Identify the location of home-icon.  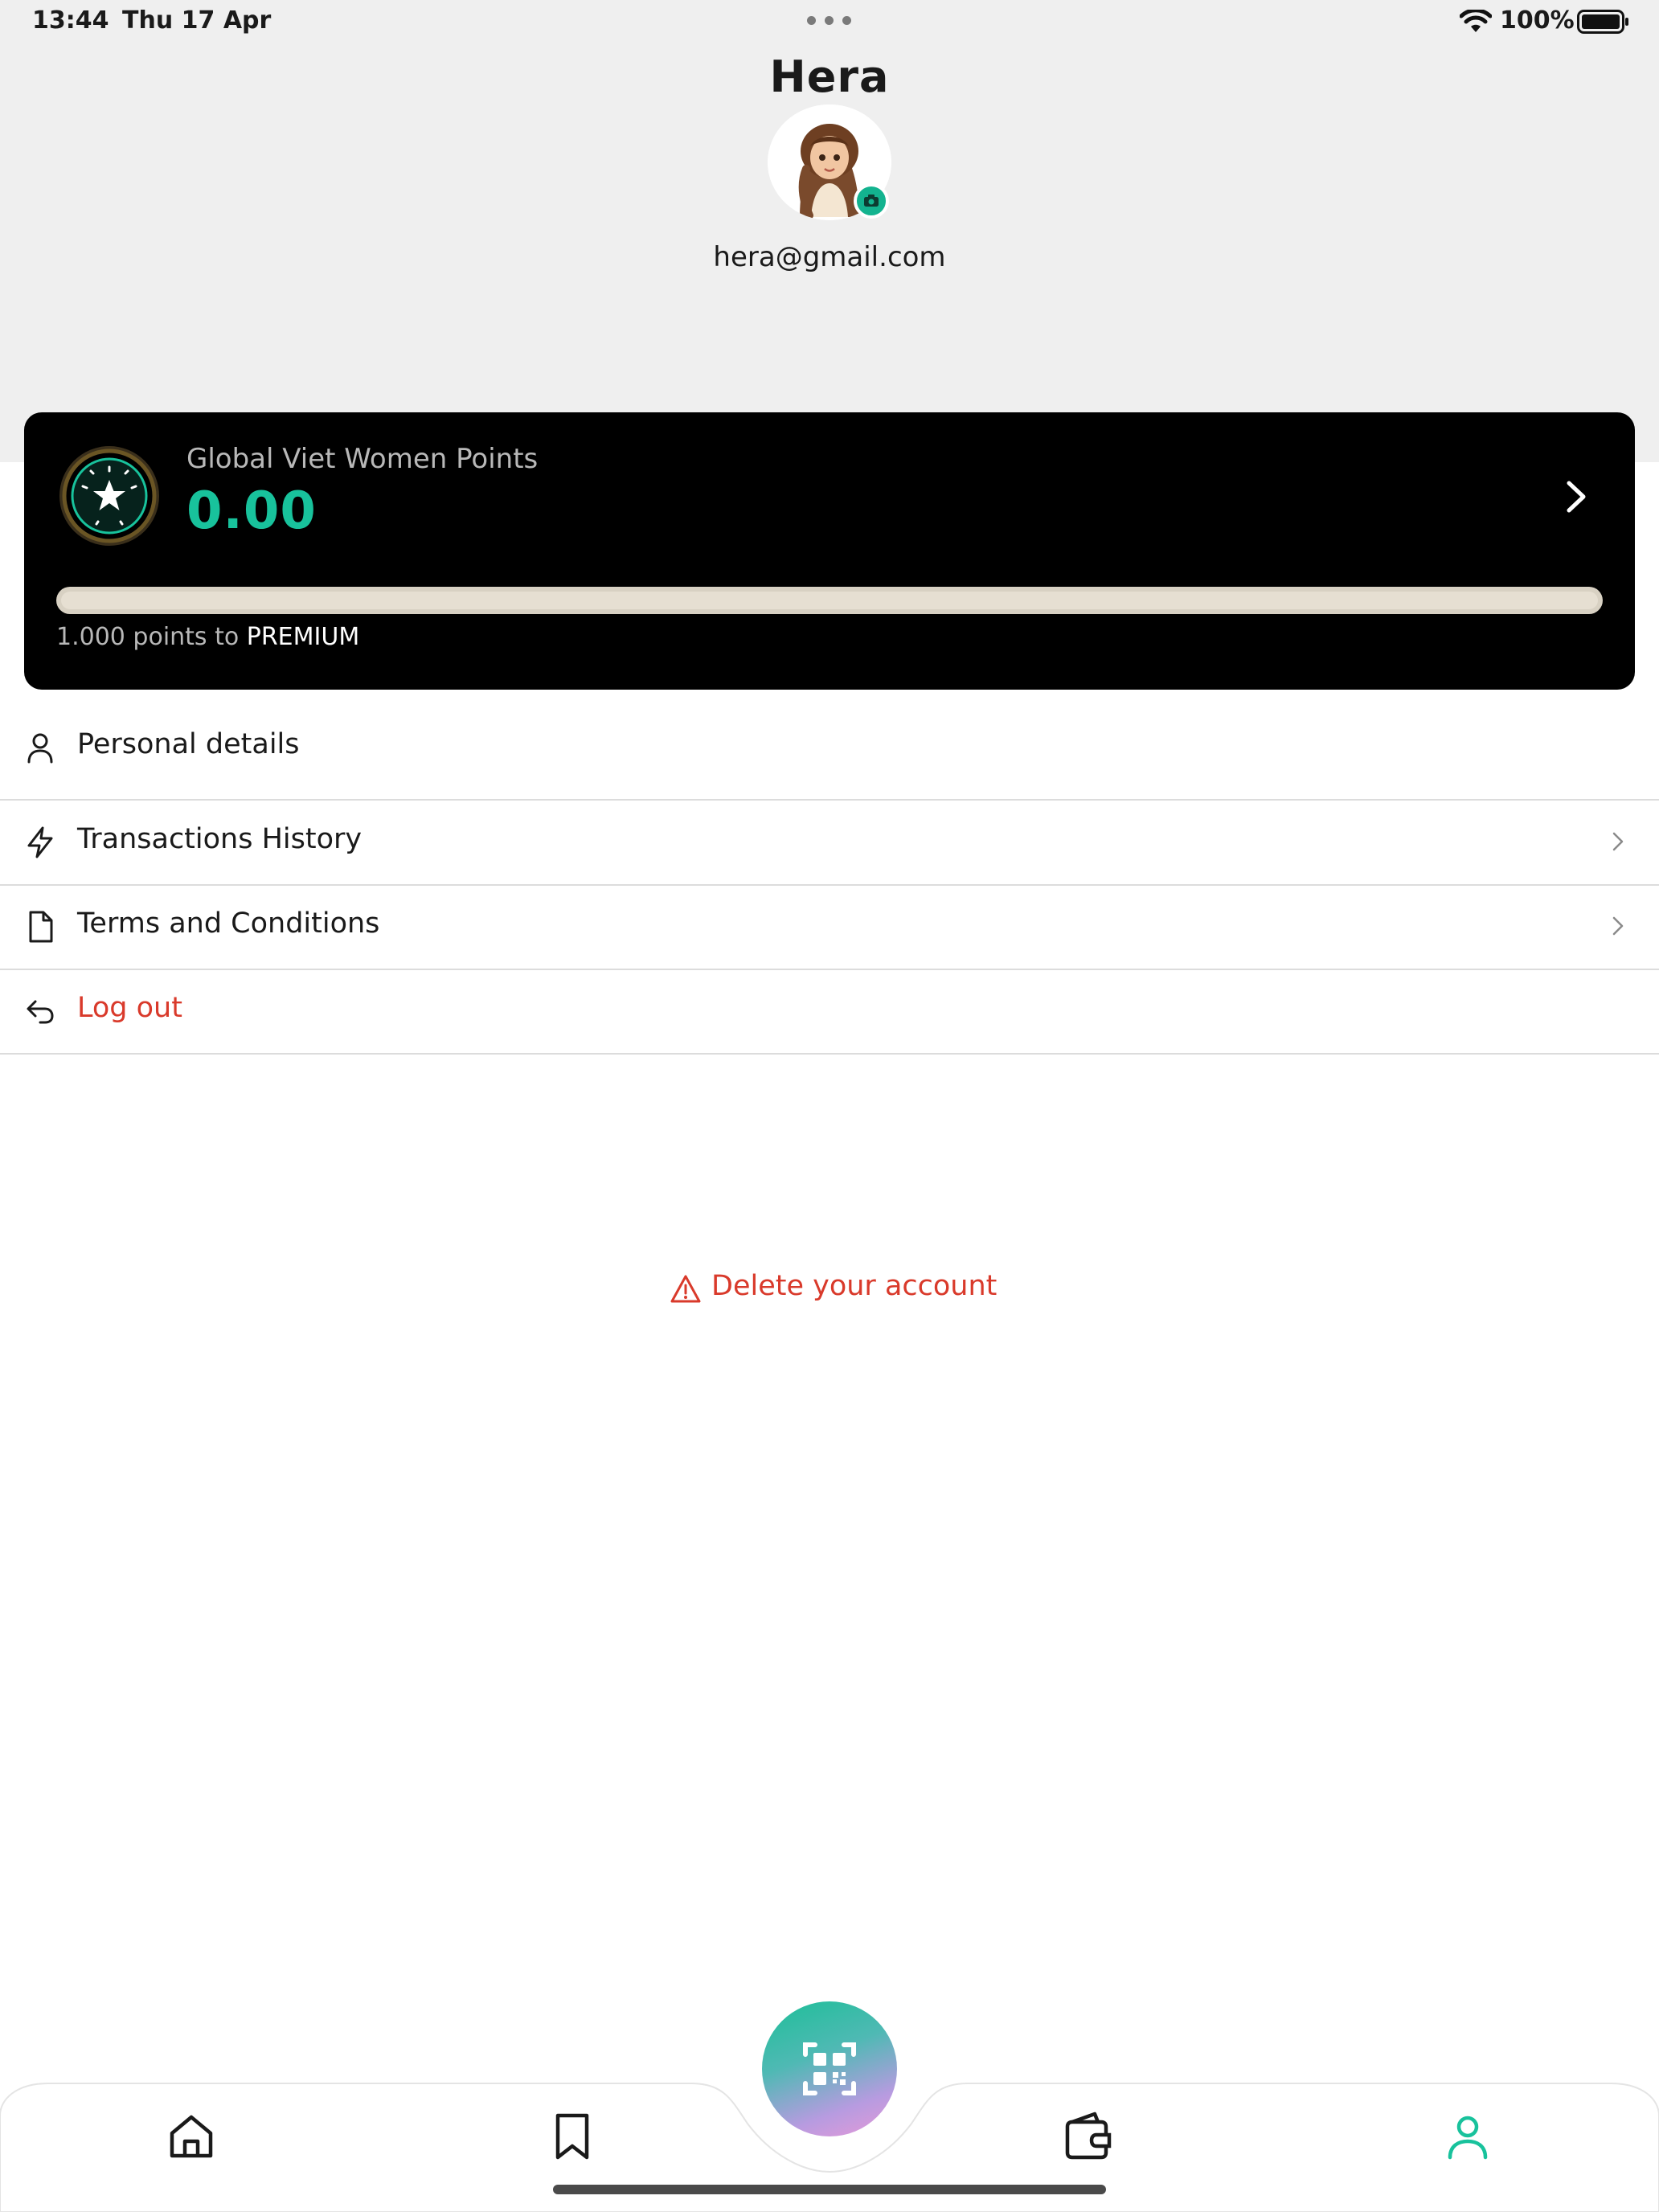
(191, 2136).